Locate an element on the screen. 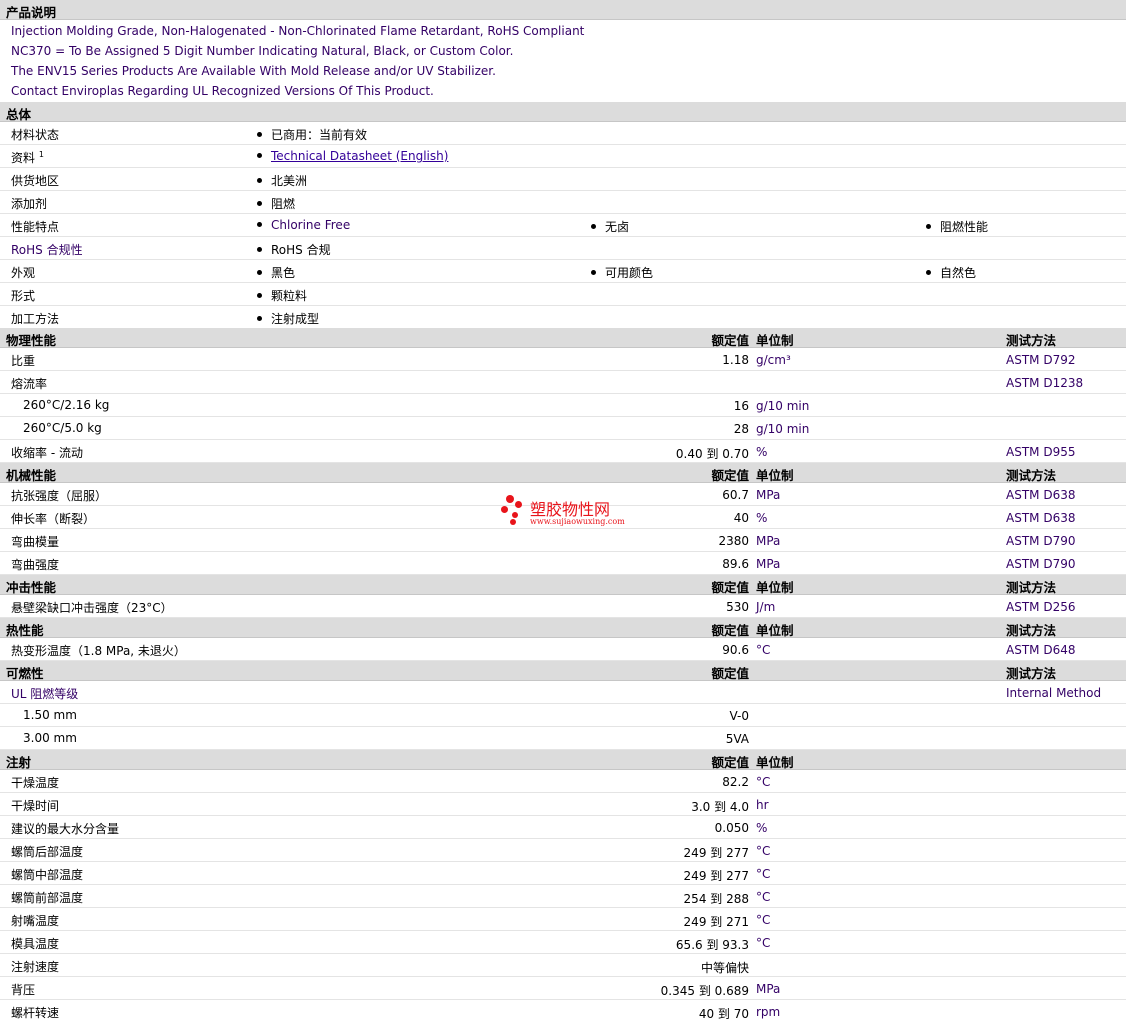 This screenshot has height=1023, width=1126. property-sublabel: 1.50 mm is located at coordinates (50, 715).